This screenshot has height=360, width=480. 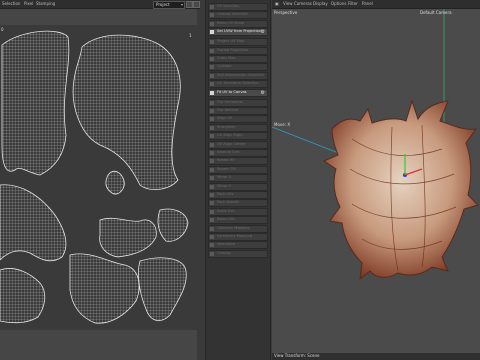 I want to click on palette-item: UV Transform Selection, so click(x=238, y=84).